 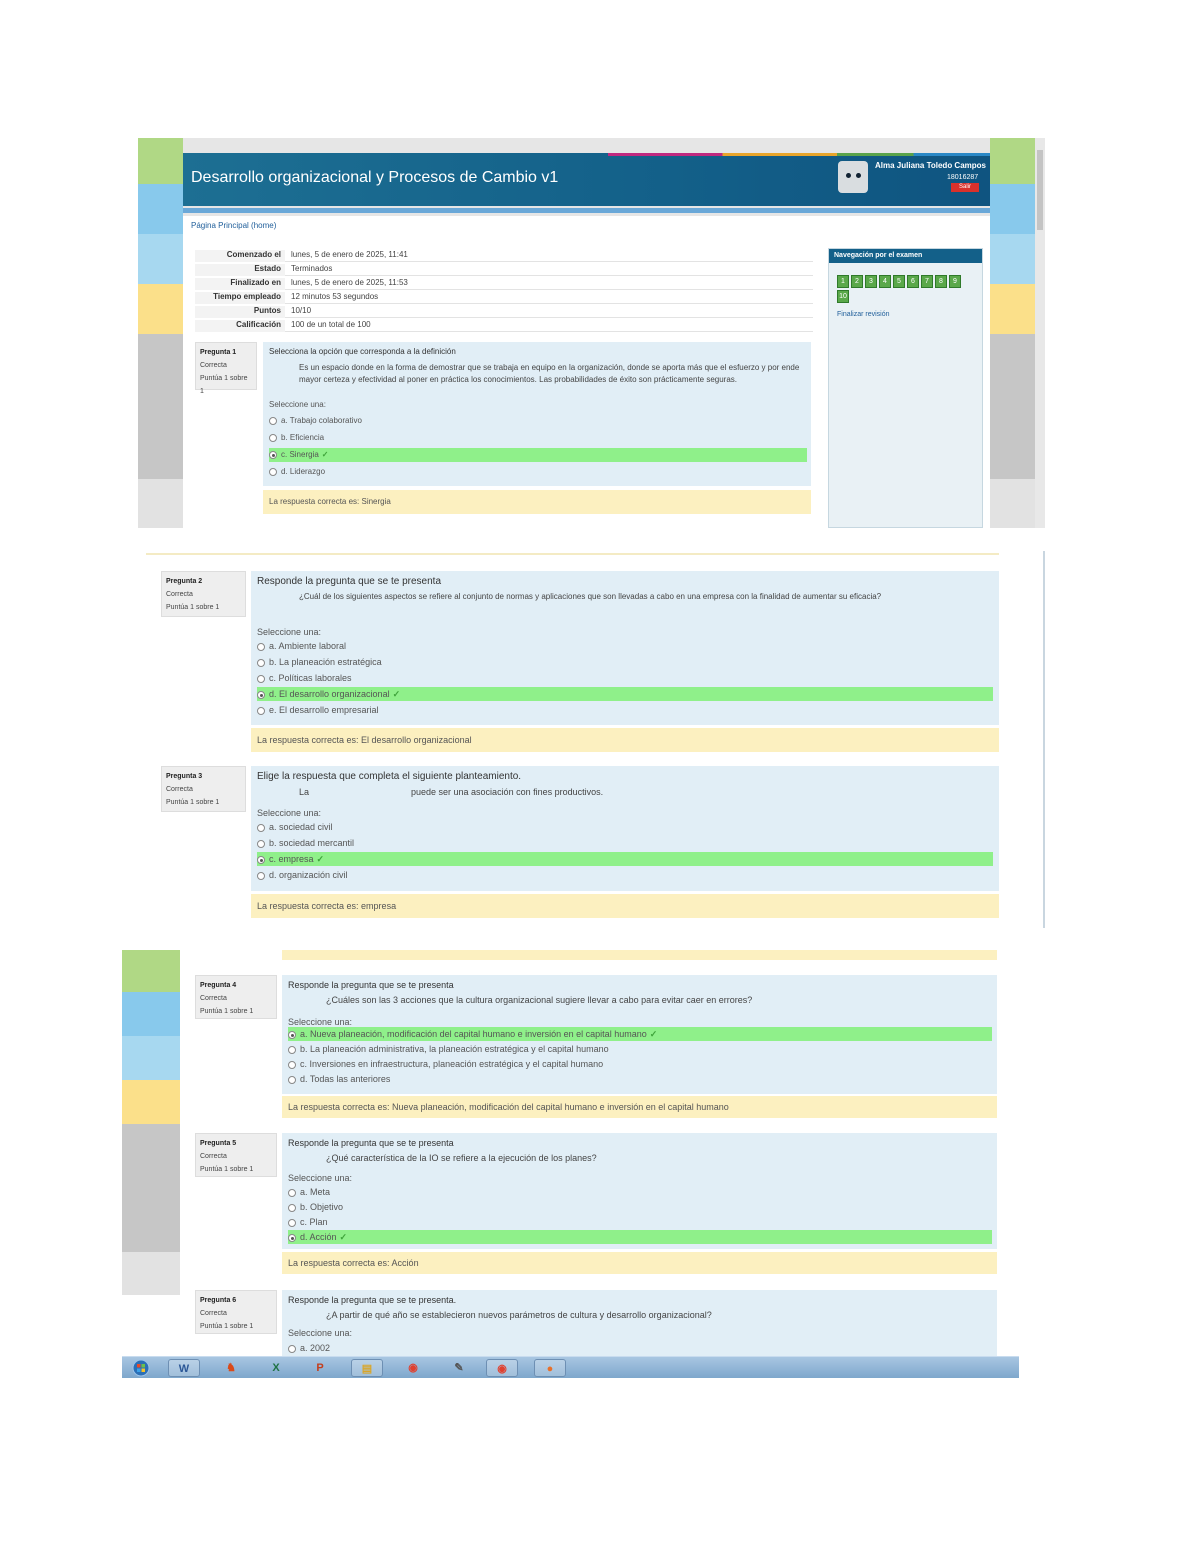 I want to click on answer-option: b. Objetivo, so click(x=640, y=1207).